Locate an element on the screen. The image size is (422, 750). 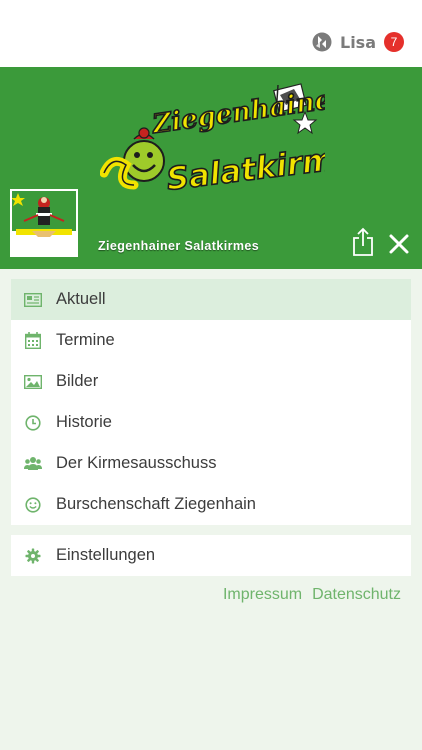
footer-links: Impressum Datenschutz is located at coordinates (312, 595).